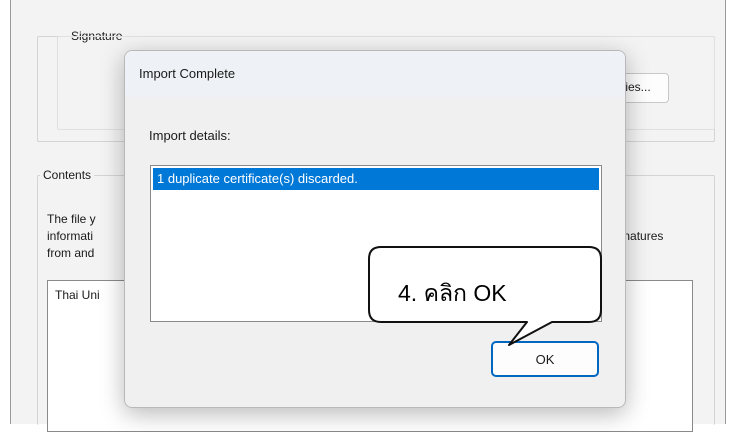  What do you see at coordinates (70, 236) in the screenshot?
I see `contents-description-line-2: informati` at bounding box center [70, 236].